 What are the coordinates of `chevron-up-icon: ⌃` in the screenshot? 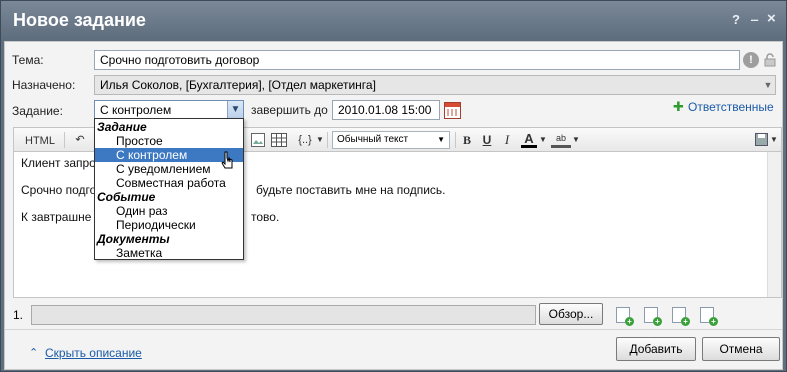 It's located at (33, 352).